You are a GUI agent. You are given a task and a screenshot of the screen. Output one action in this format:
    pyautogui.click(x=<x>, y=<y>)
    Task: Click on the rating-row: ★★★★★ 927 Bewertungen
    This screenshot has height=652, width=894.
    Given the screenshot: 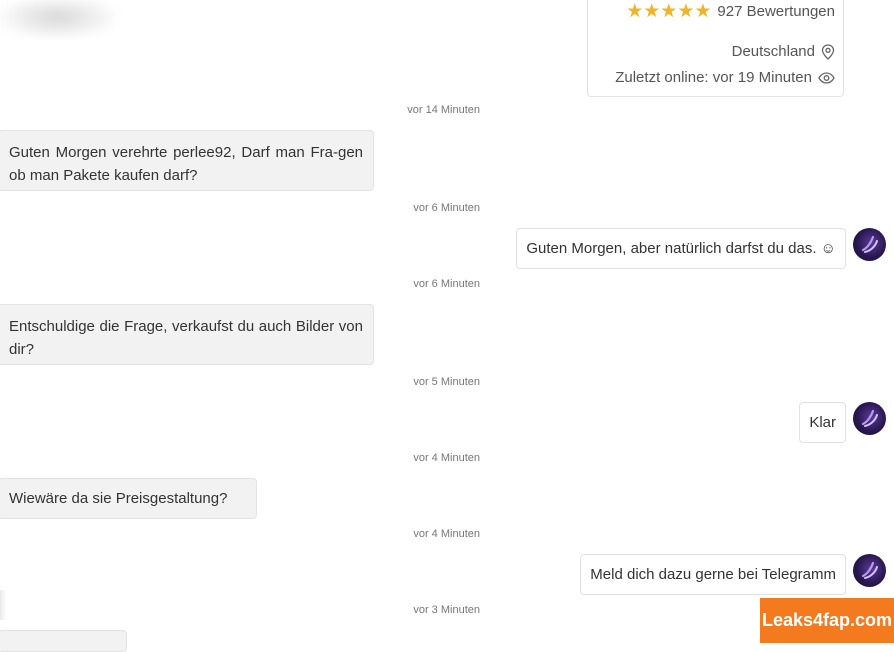 What is the action you would take?
    pyautogui.click(x=730, y=11)
    